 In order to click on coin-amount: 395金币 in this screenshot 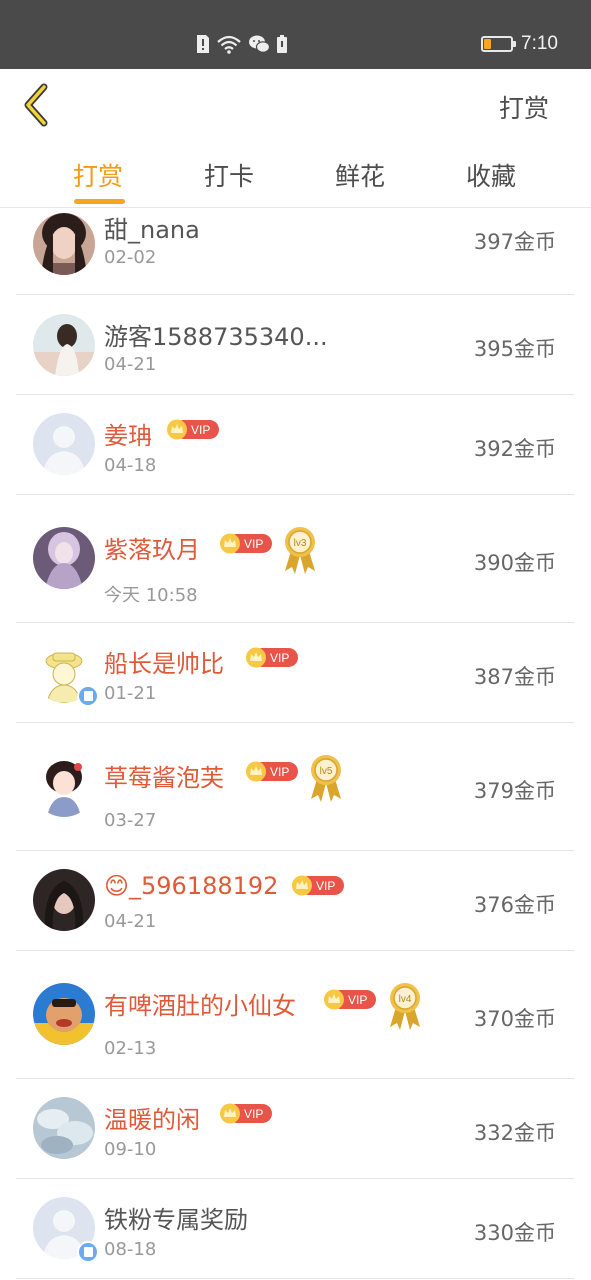, I will do `click(514, 349)`.